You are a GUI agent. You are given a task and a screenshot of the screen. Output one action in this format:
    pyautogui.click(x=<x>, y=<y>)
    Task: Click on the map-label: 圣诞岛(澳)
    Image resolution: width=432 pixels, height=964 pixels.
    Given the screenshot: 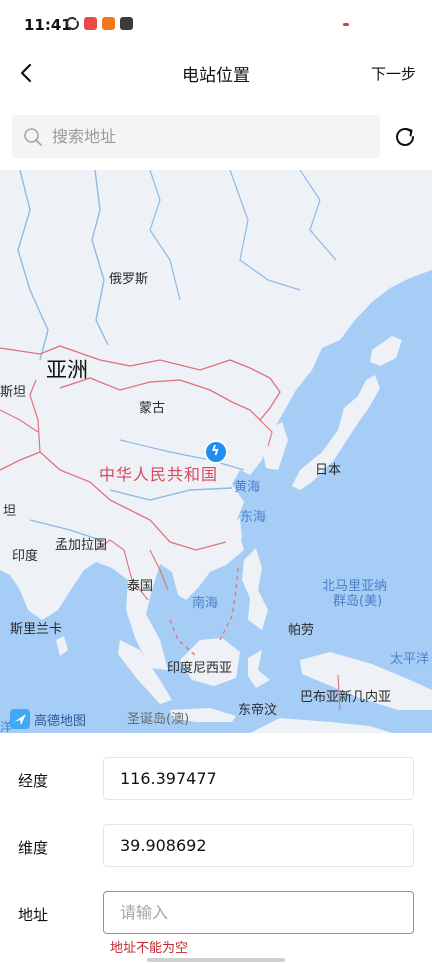 What is the action you would take?
    pyautogui.click(x=158, y=719)
    